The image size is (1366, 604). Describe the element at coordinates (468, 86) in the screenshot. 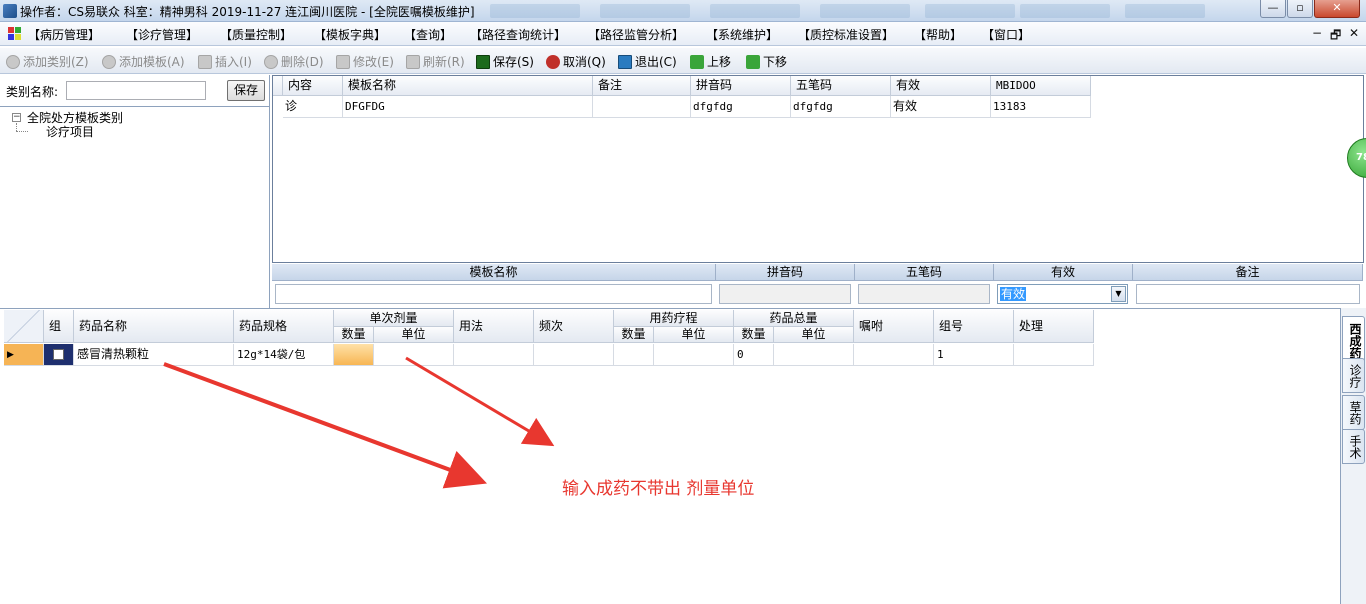

I see `column-header-template-name: 模板名称` at that location.